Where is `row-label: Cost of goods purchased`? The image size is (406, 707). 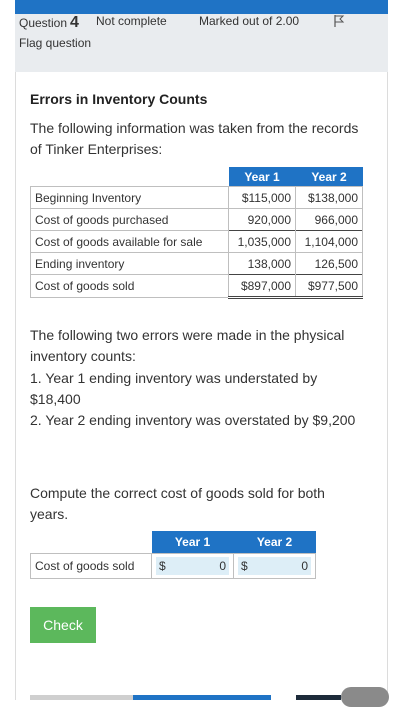 row-label: Cost of goods purchased is located at coordinates (129, 219).